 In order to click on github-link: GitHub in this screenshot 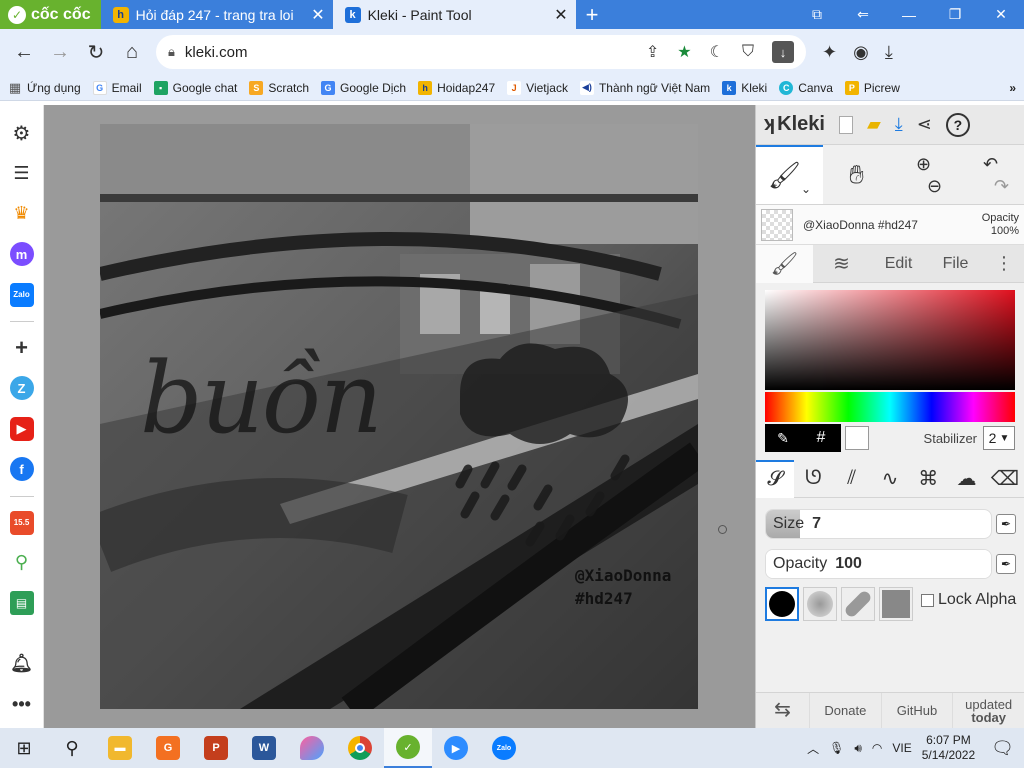, I will do `click(918, 710)`.